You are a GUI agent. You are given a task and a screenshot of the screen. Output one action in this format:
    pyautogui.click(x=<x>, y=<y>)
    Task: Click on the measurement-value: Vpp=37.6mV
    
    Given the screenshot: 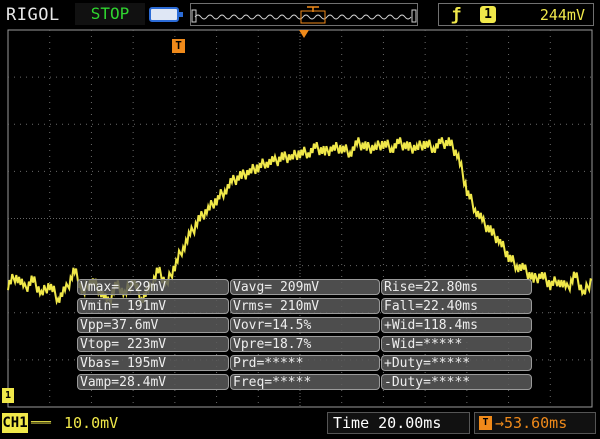 What is the action you would take?
    pyautogui.click(x=153, y=325)
    